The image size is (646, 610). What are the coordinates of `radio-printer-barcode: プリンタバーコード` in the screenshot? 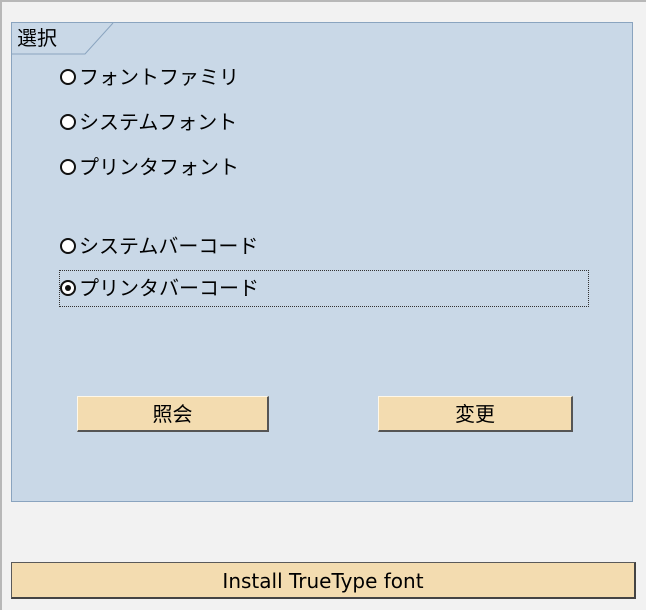 It's located at (159, 288).